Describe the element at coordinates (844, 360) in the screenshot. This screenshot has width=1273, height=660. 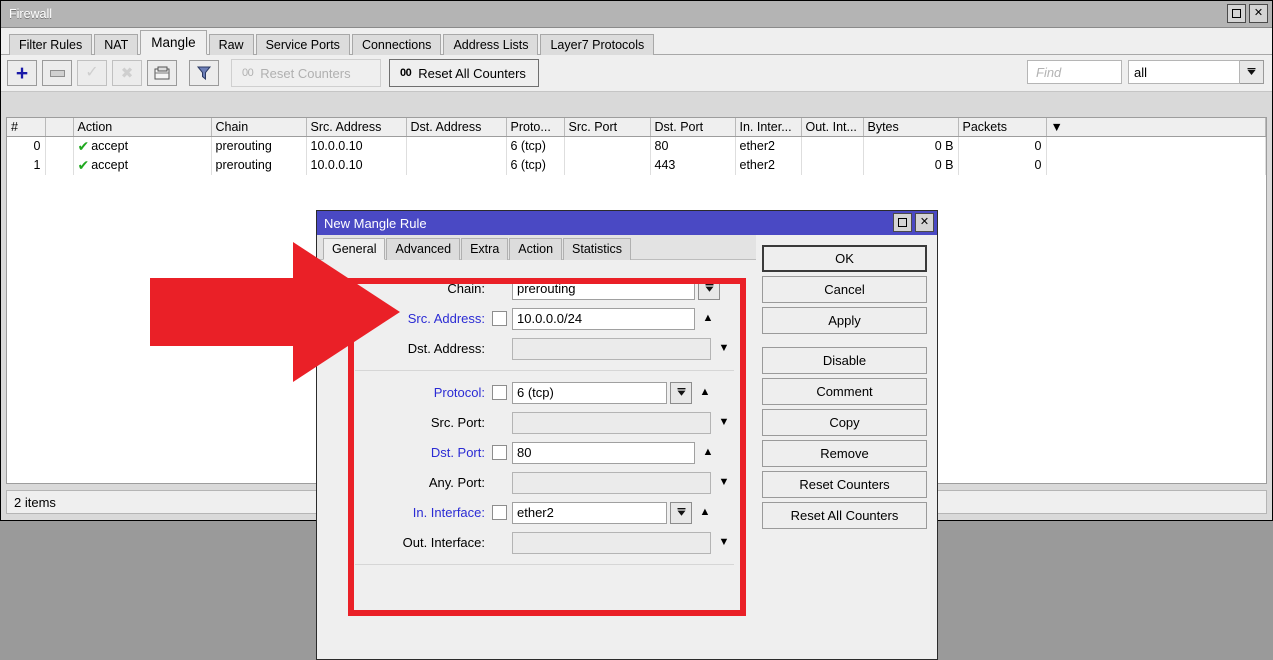
I see `disable-button: Disable` at that location.